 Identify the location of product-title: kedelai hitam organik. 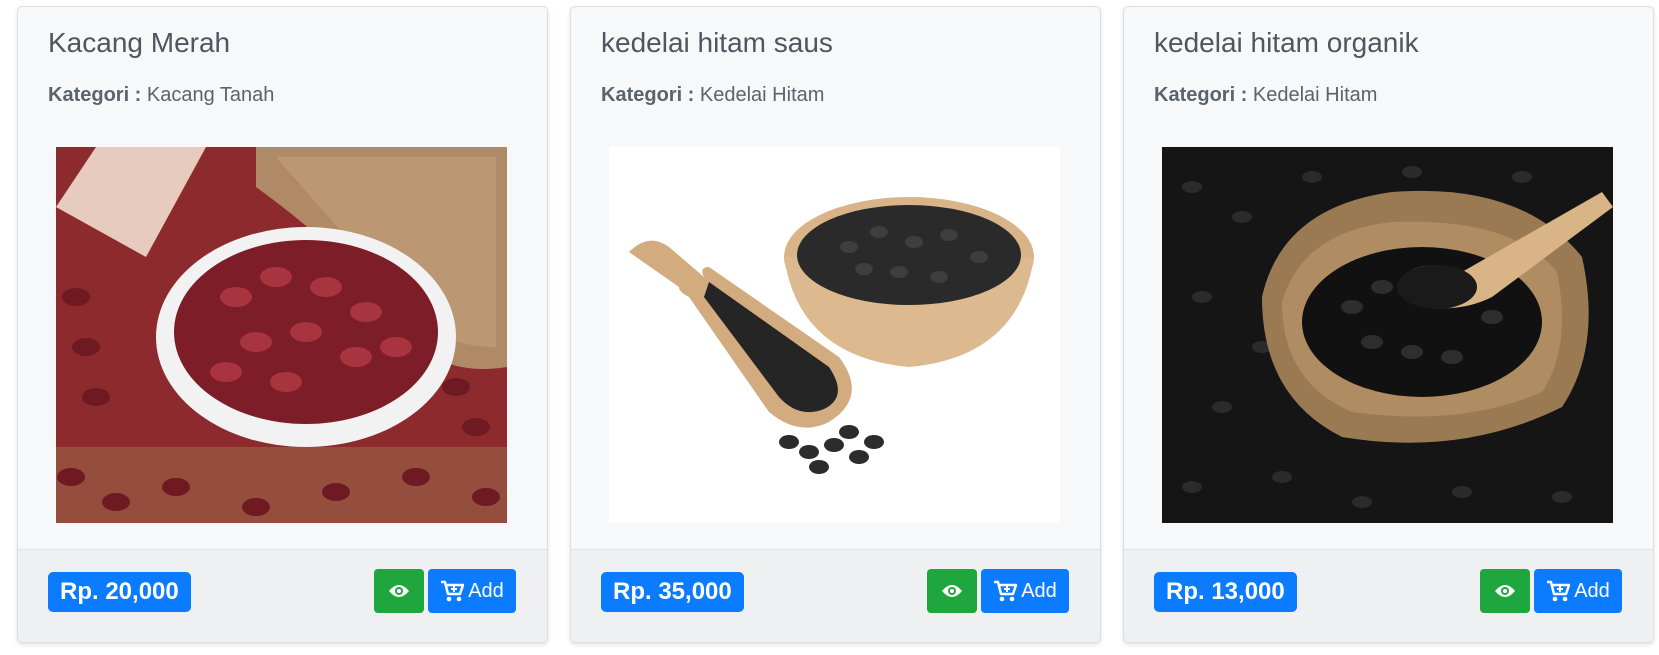
(1286, 42).